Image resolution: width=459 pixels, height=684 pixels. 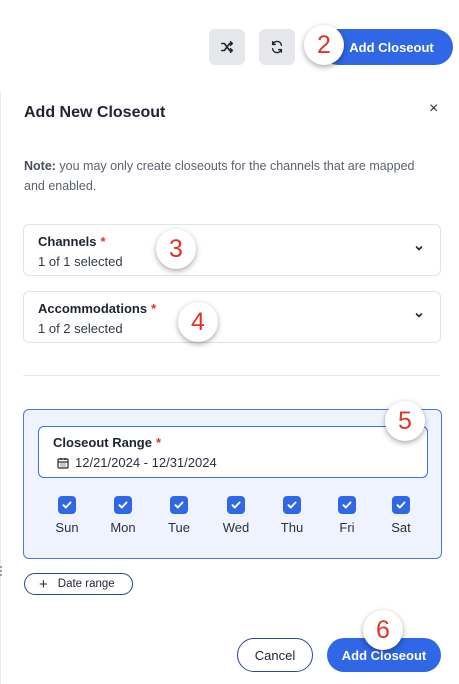 I want to click on panel-title: Add New Closeout, so click(x=95, y=112).